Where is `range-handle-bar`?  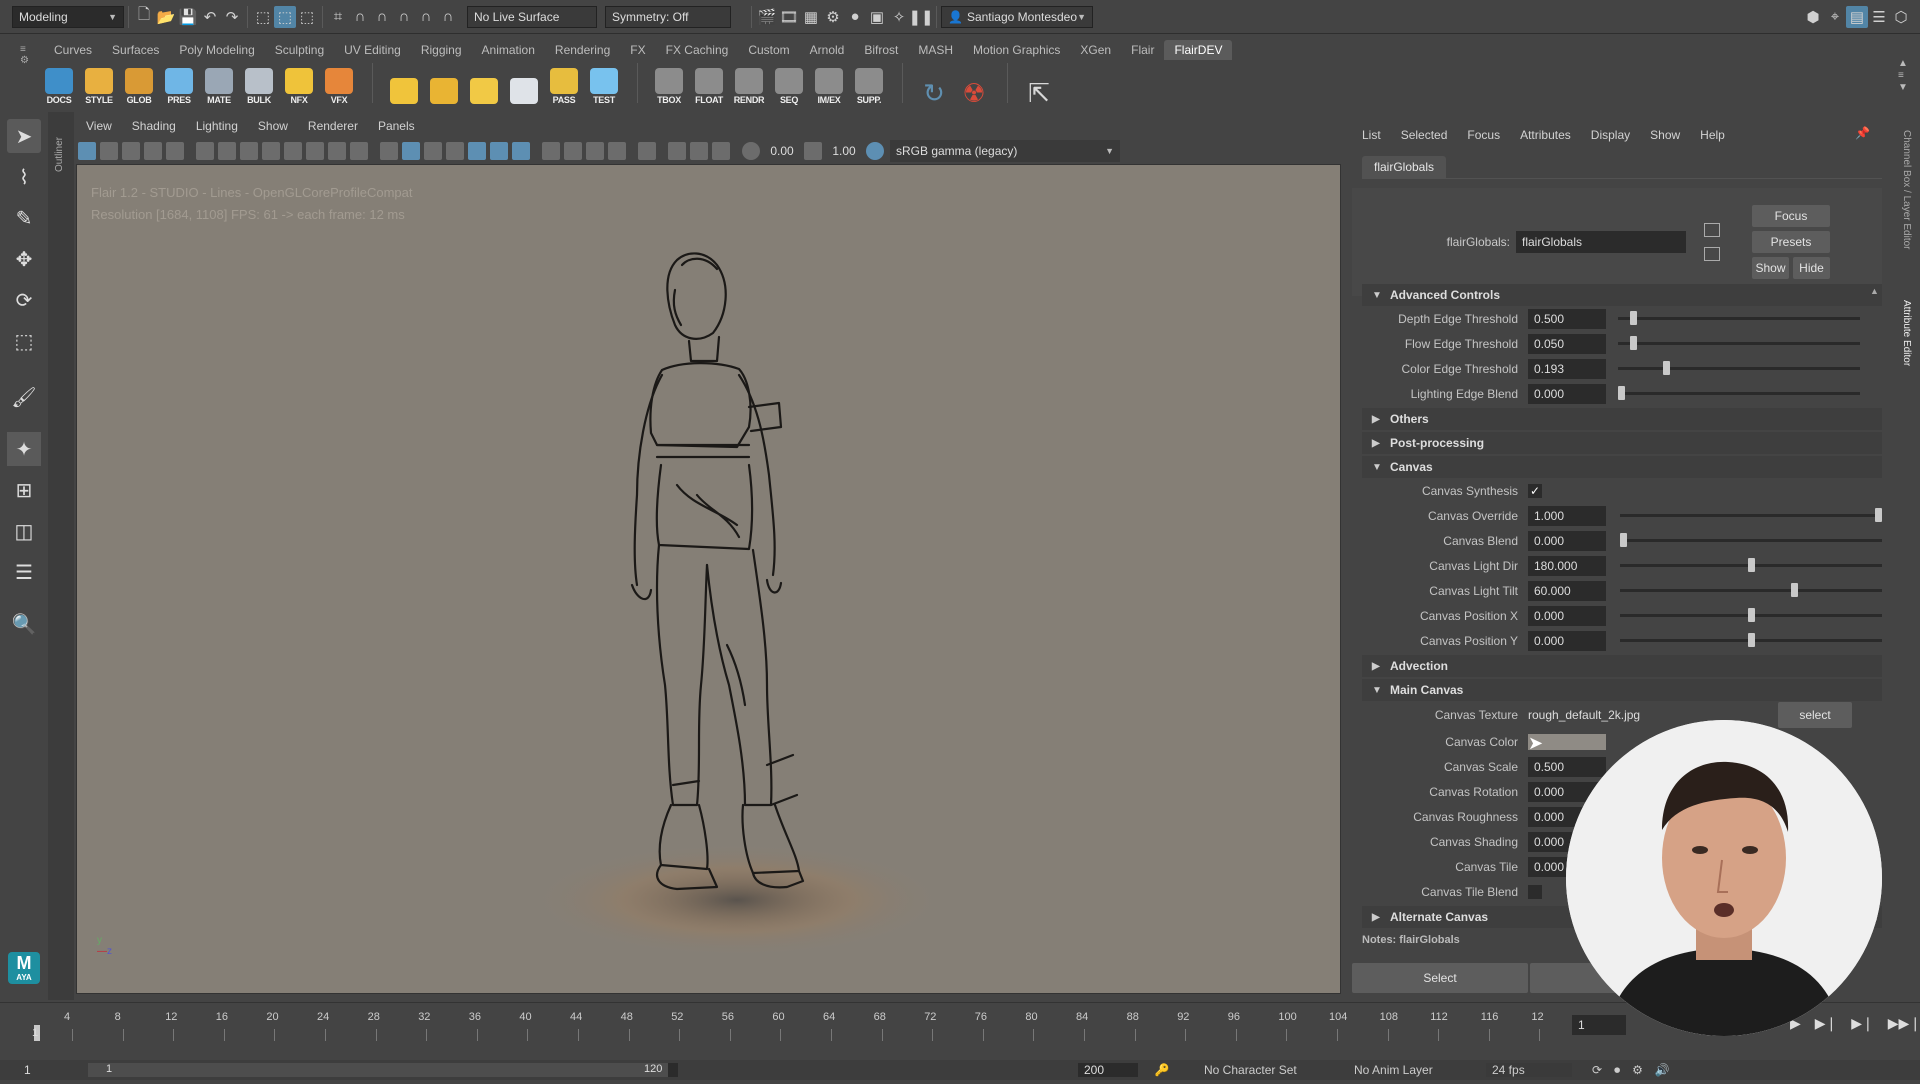
range-handle-bar is located at coordinates (378, 1070).